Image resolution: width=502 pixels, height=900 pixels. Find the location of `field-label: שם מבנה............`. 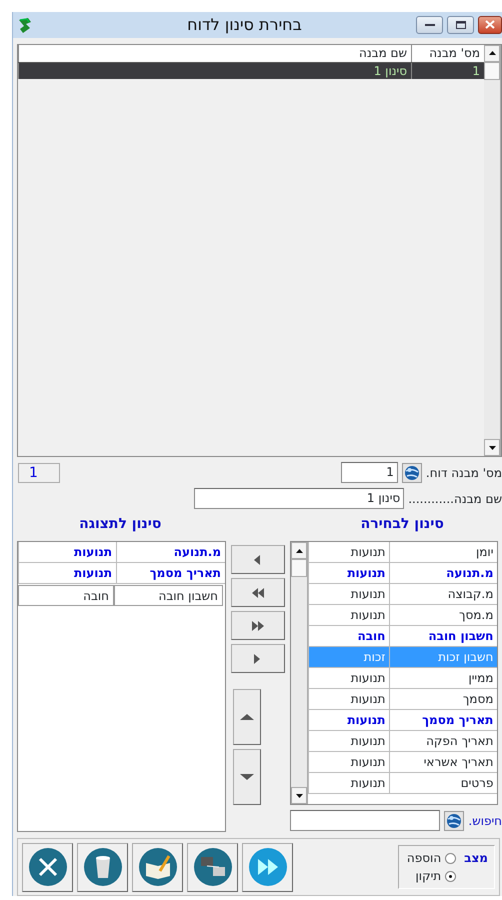

field-label: שם מבנה............ is located at coordinates (455, 499).